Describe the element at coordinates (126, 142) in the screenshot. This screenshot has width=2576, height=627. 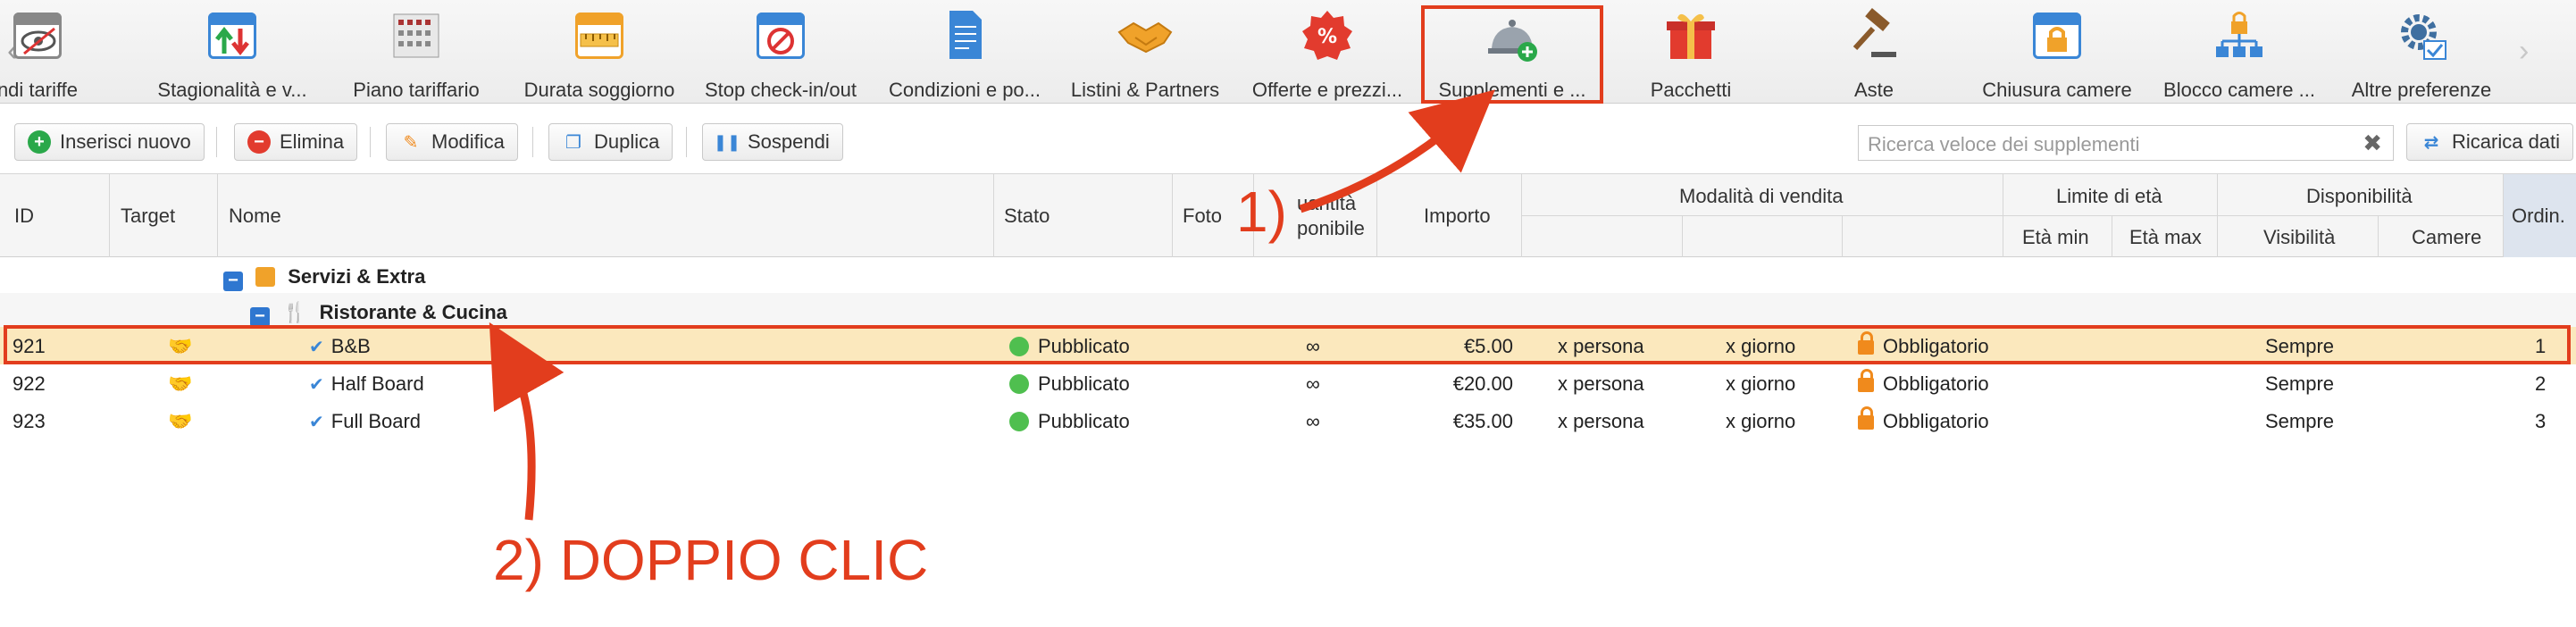
I see `insert-new-label: Inserisci nuovo` at that location.